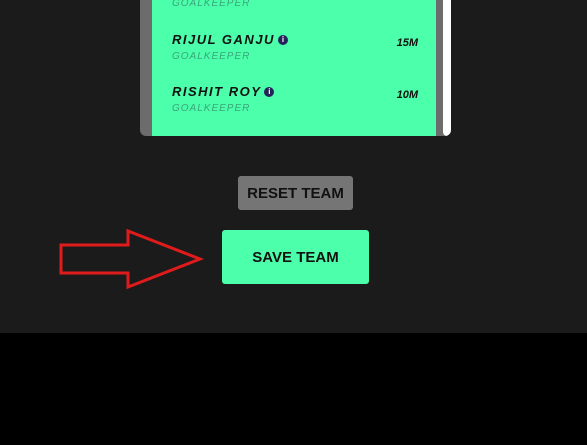 Image resolution: width=587 pixels, height=445 pixels. What do you see at coordinates (294, 104) in the screenshot?
I see `player-row: RISHIT ROY i GOALKEEPER 10M` at bounding box center [294, 104].